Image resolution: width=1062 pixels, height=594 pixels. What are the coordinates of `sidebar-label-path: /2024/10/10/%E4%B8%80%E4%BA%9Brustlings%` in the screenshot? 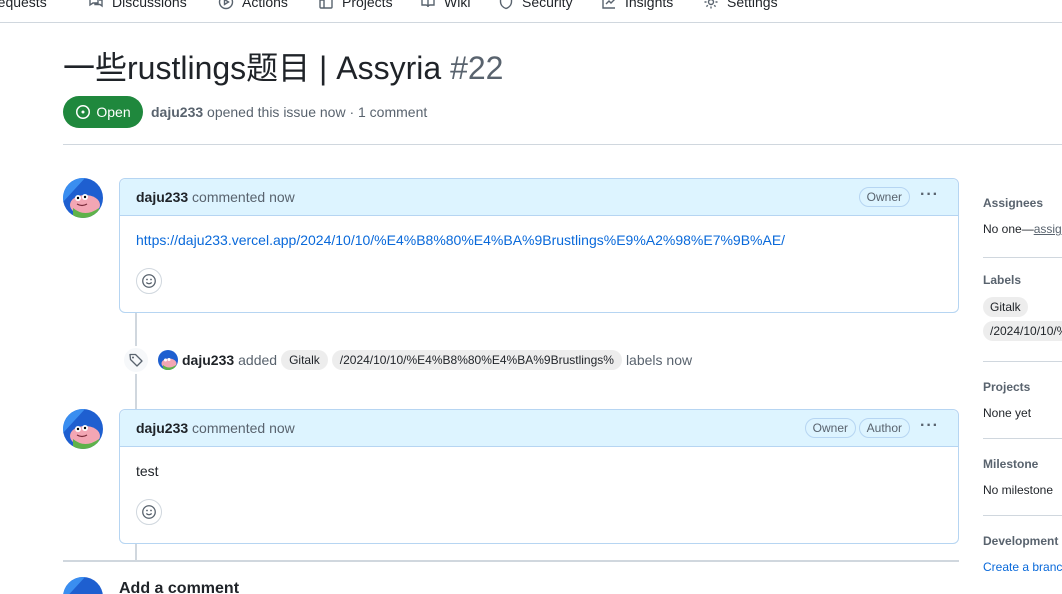 It's located at (1022, 331).